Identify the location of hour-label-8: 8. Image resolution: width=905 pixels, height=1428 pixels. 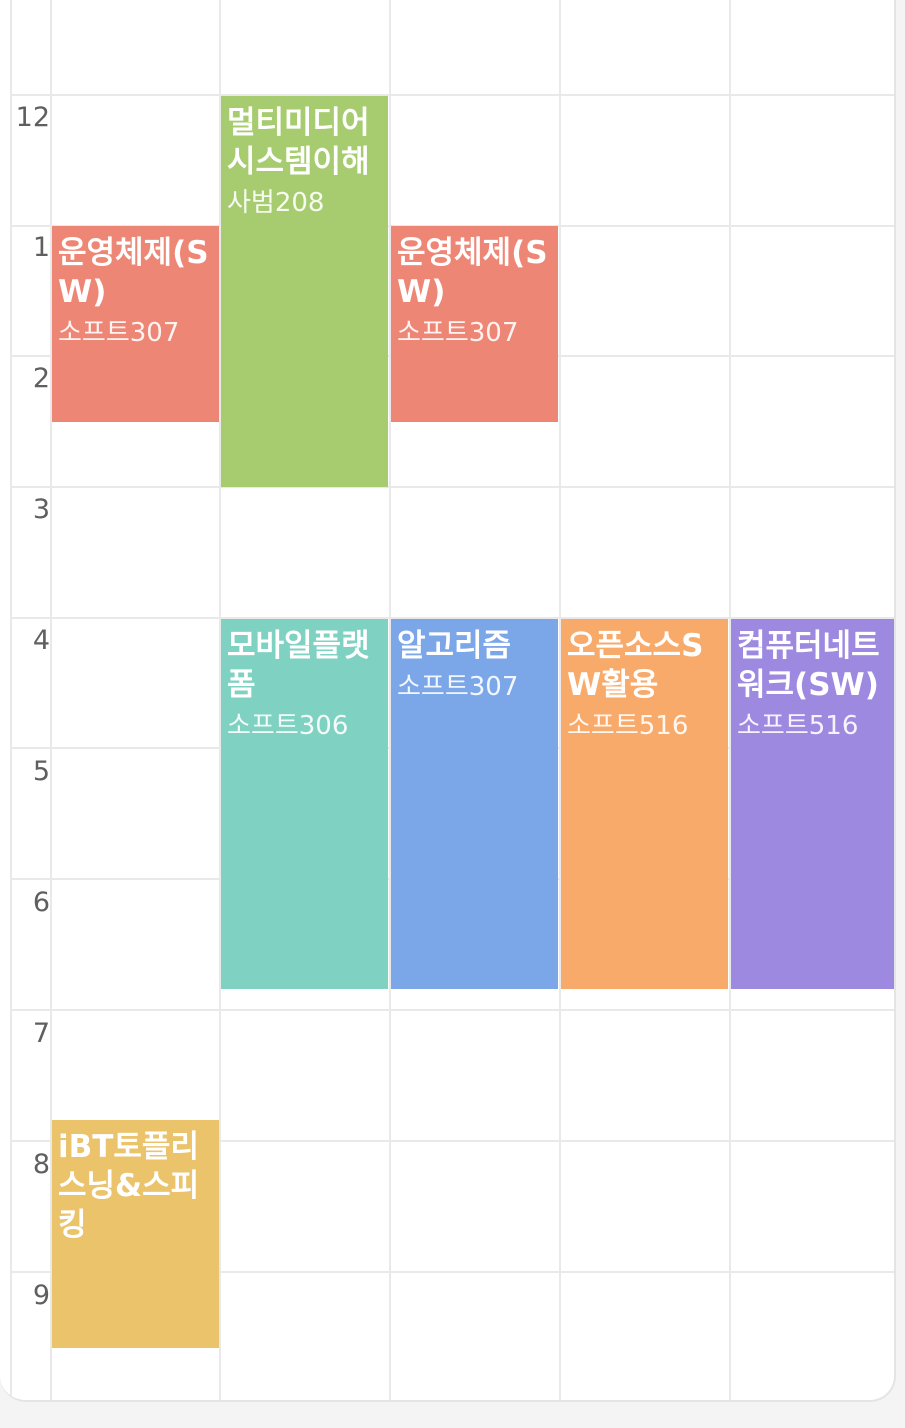
(41, 1164).